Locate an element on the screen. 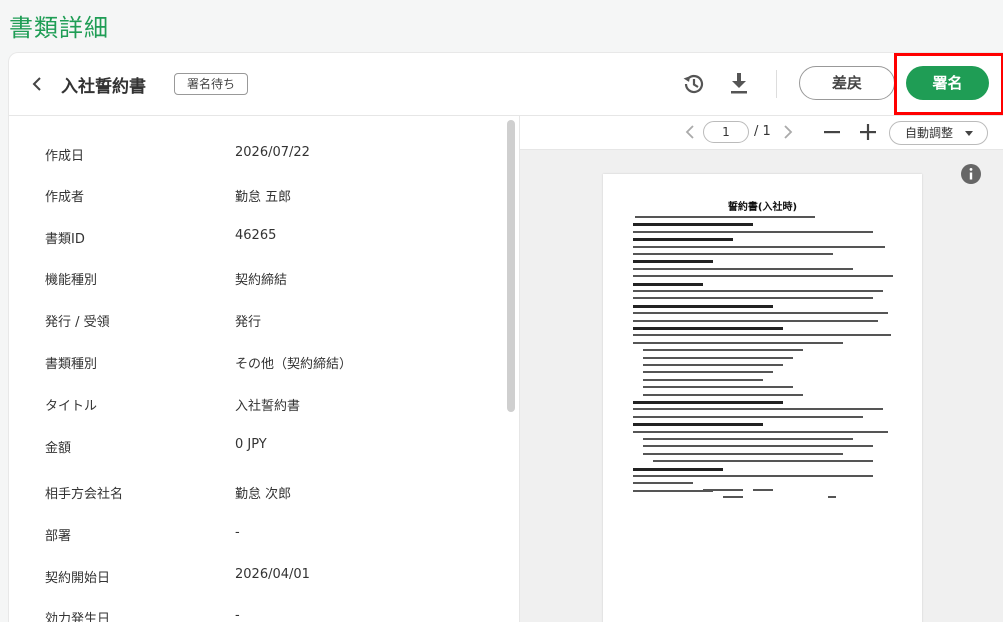 The height and width of the screenshot is (622, 1003). field-value: 契約締結 is located at coordinates (261, 280).